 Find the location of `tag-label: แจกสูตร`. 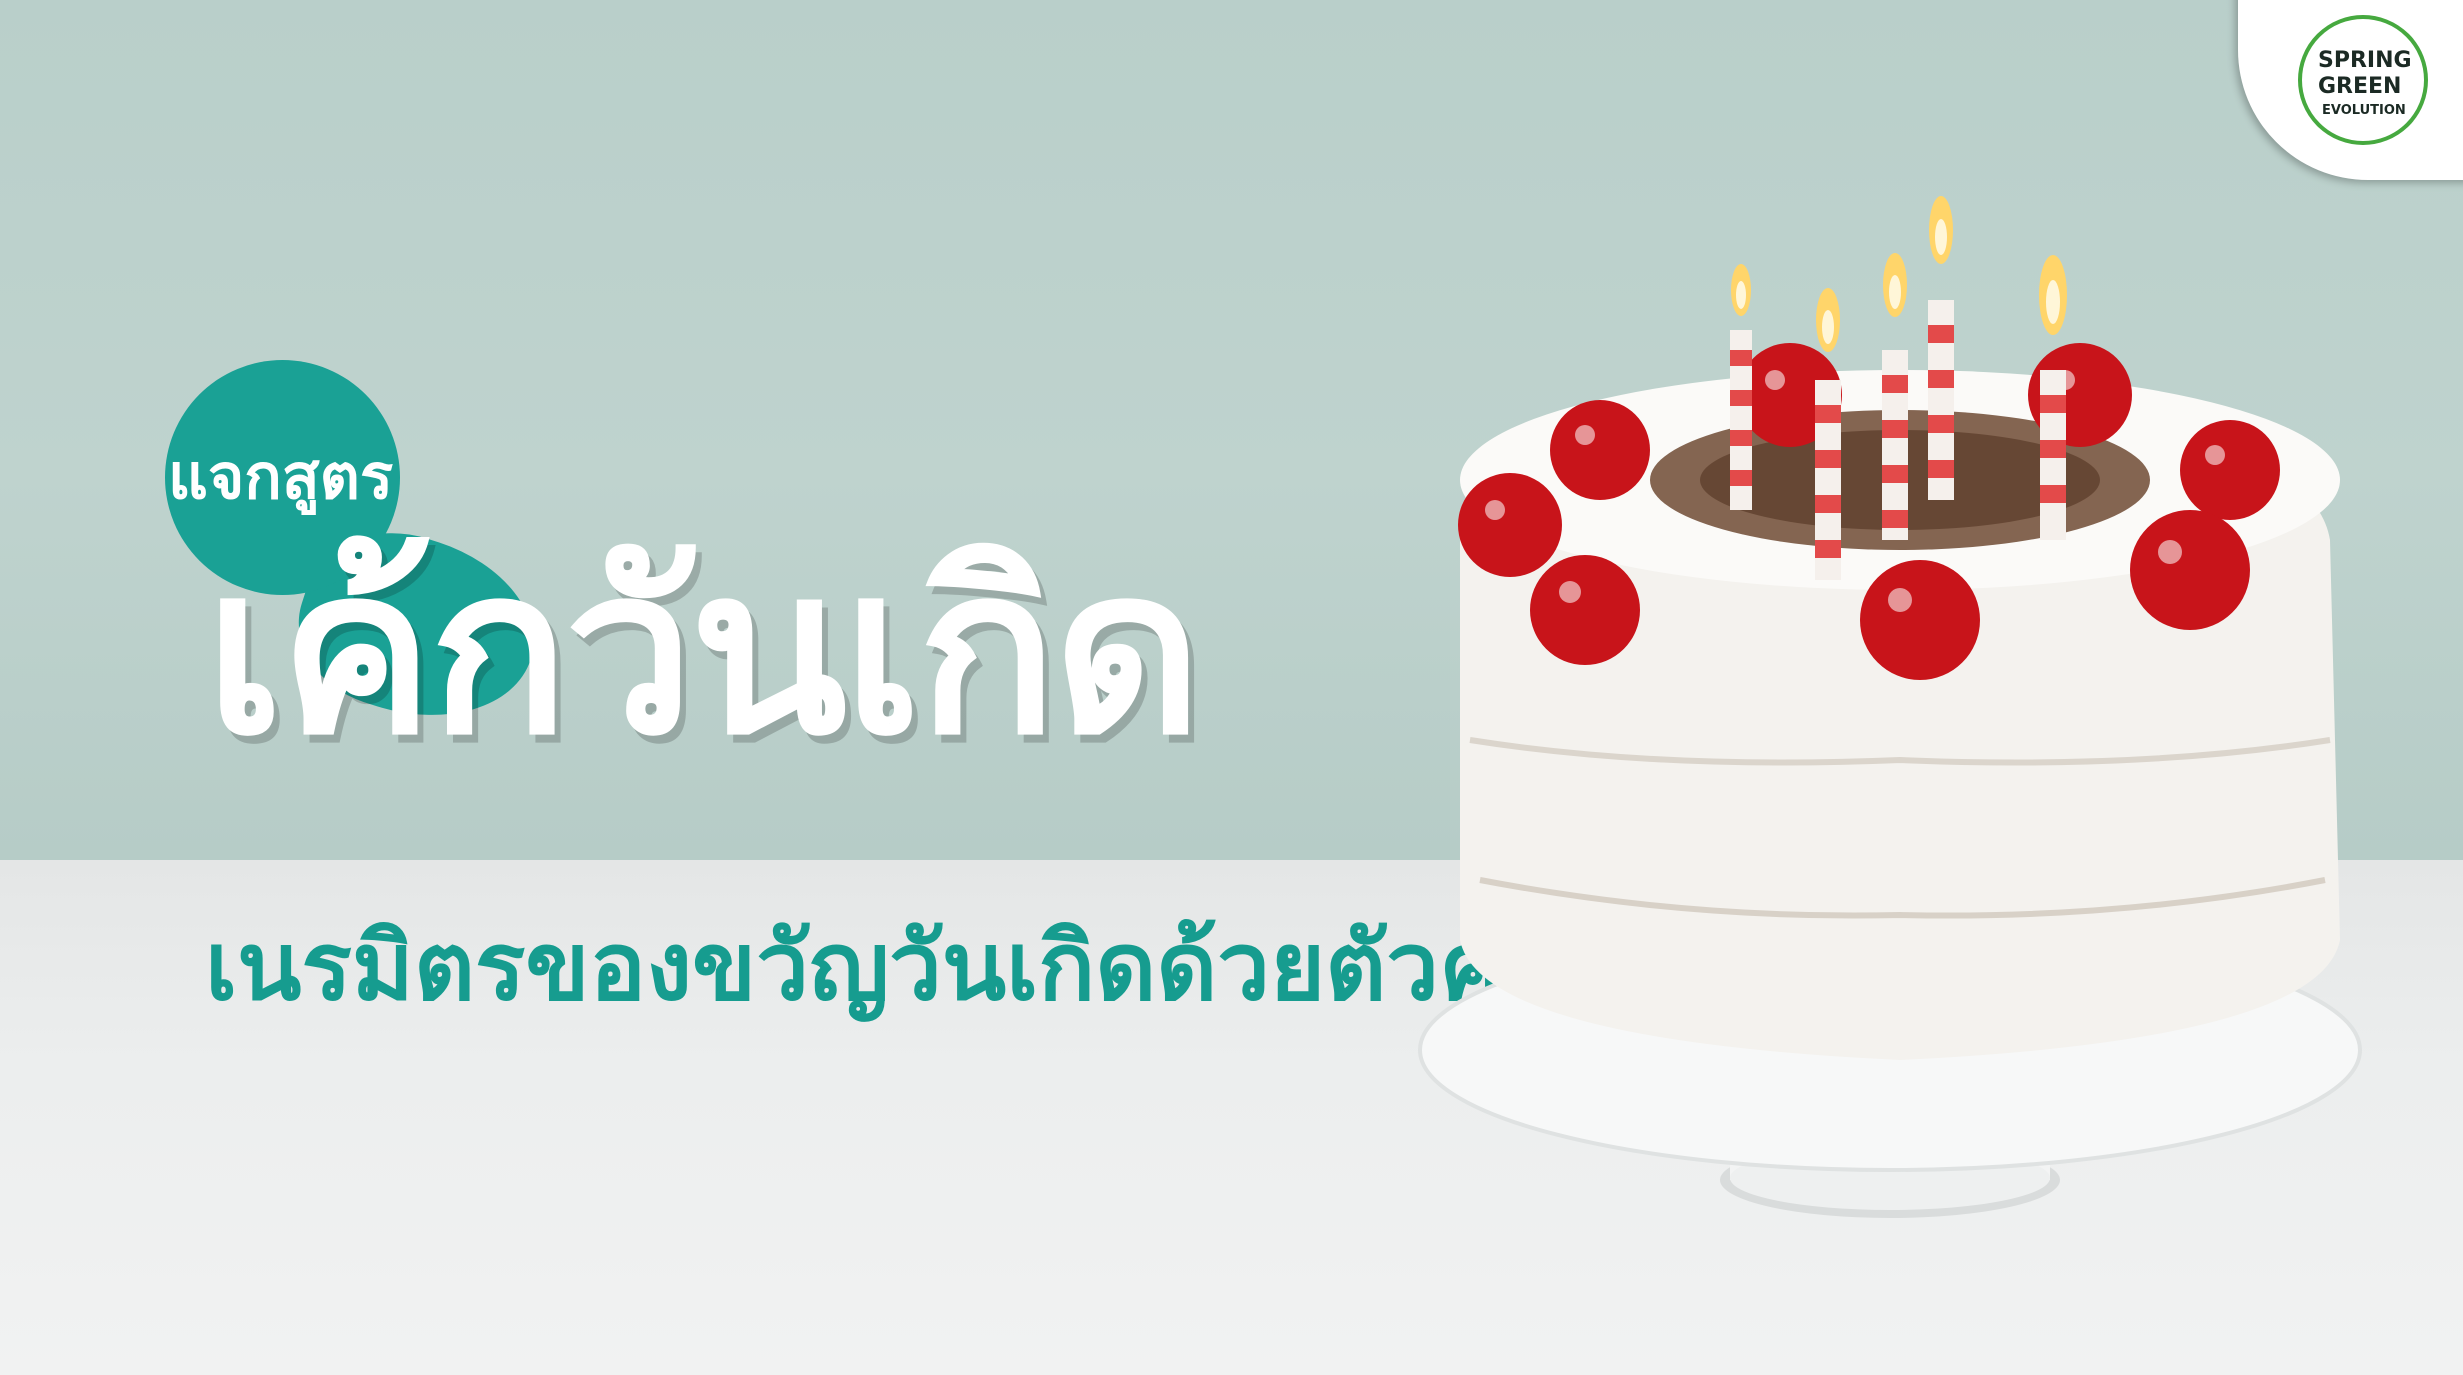

tag-label: แจกสูตร is located at coordinates (281, 476).